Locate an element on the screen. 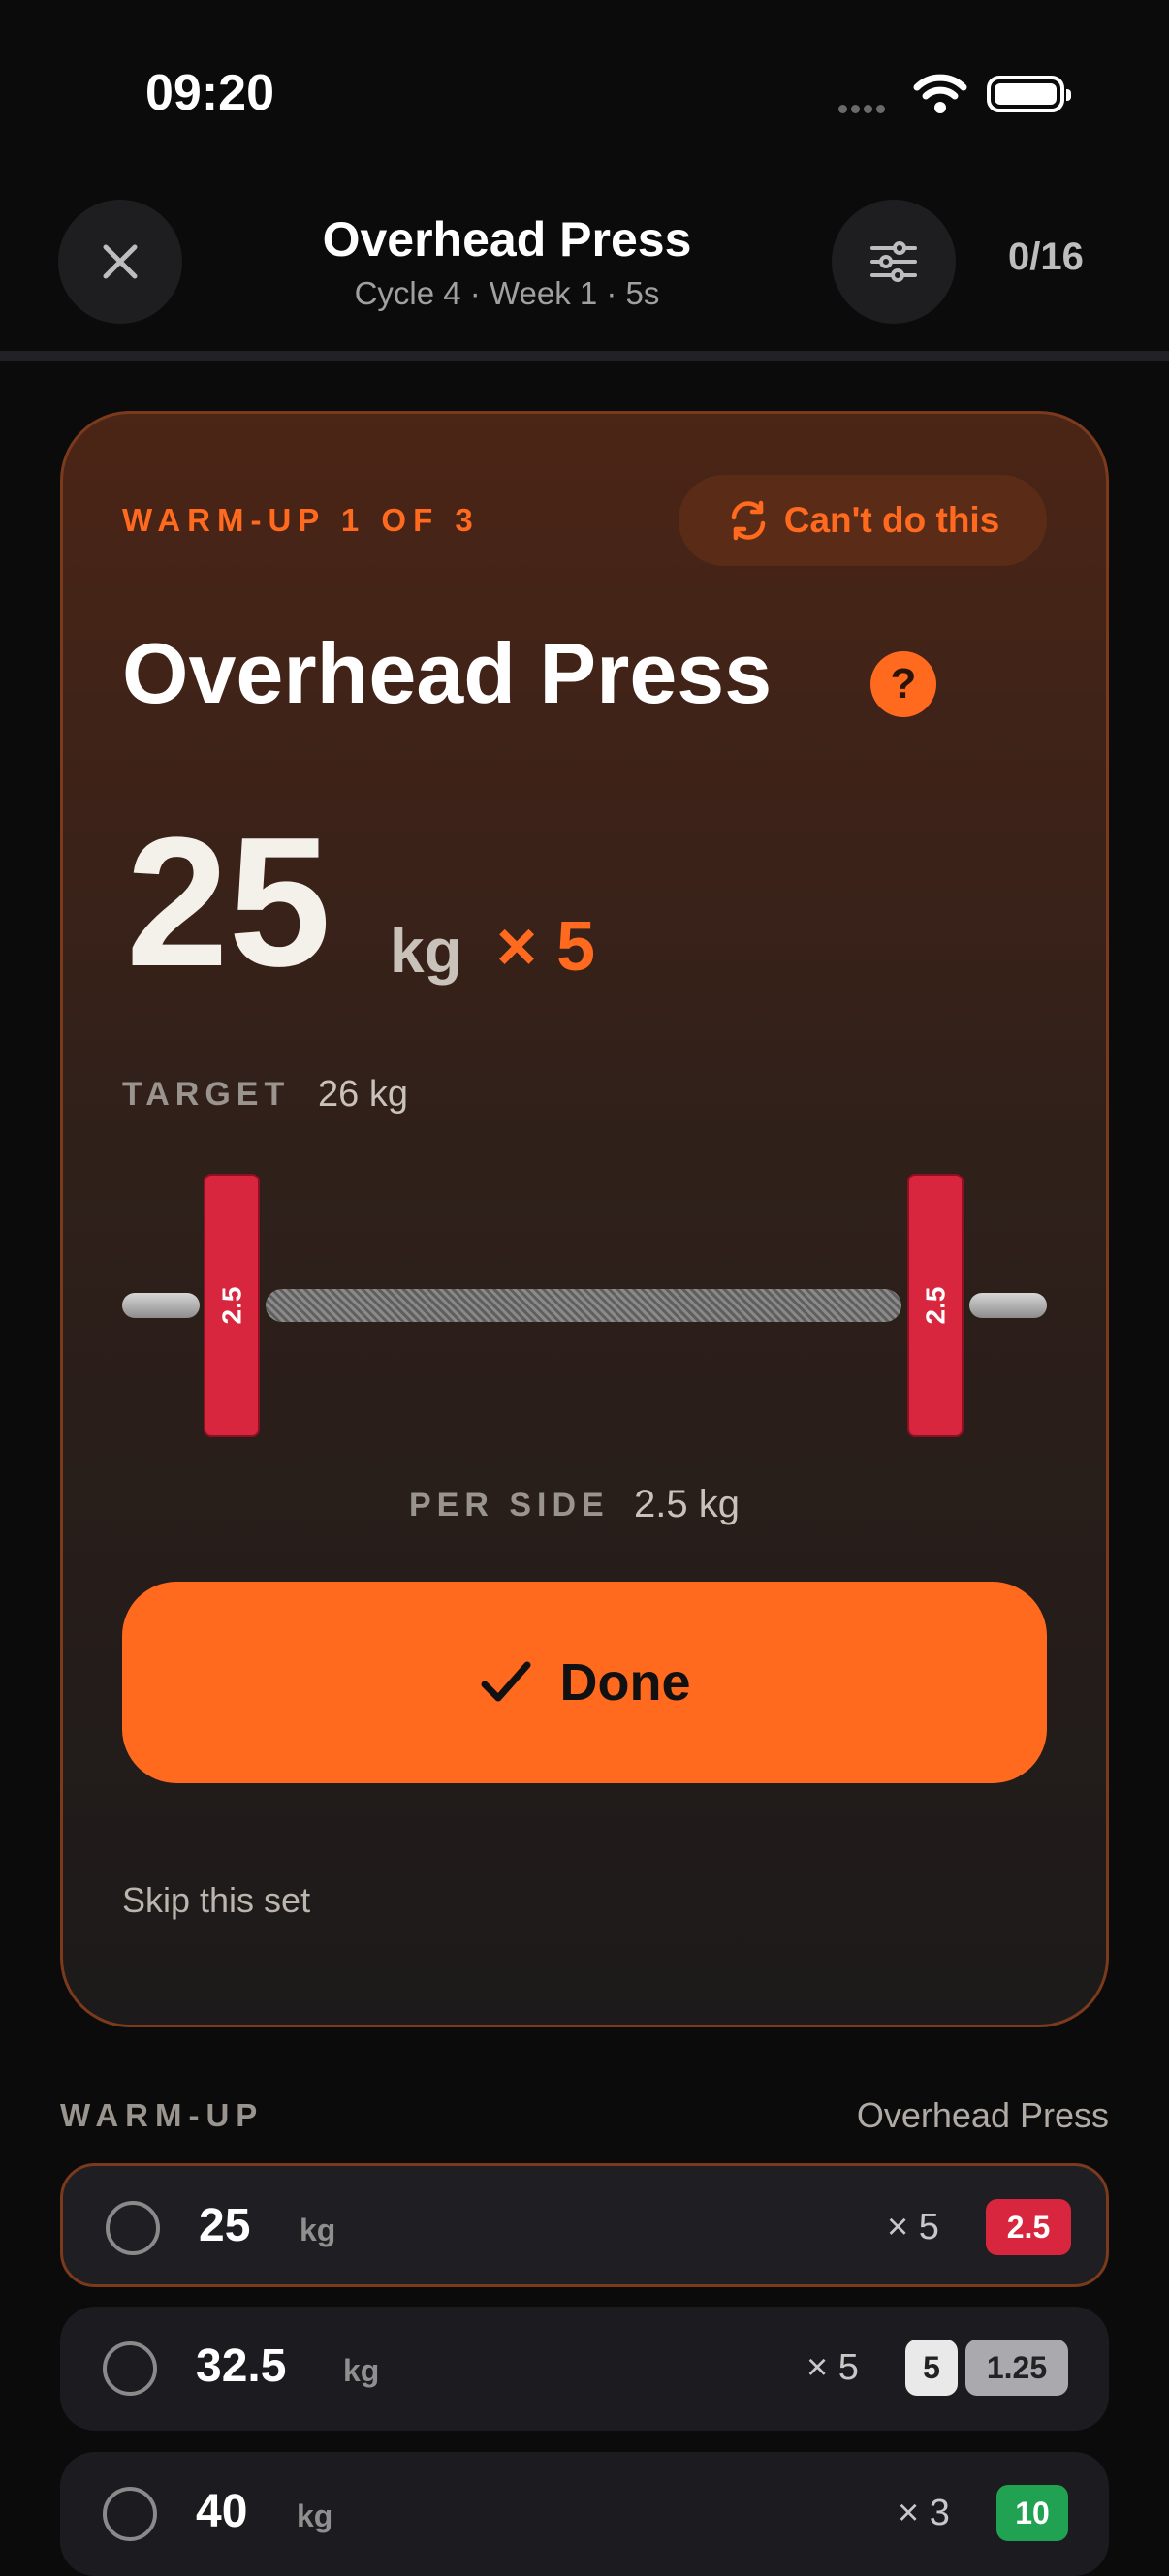  barbell-sleeve-left is located at coordinates (161, 1305).